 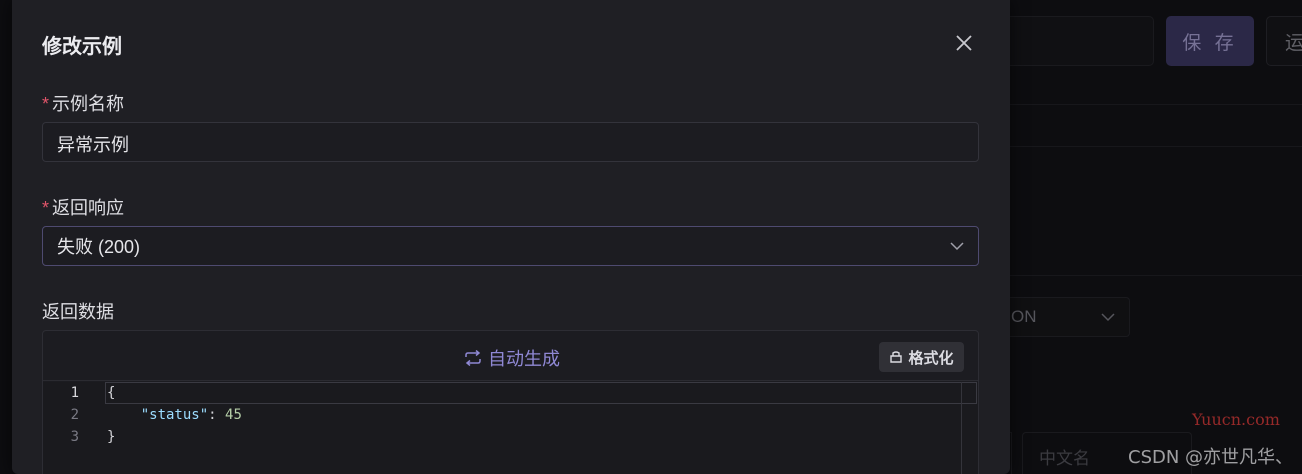 I want to click on example-name-input: 异常示例, so click(x=510, y=142).